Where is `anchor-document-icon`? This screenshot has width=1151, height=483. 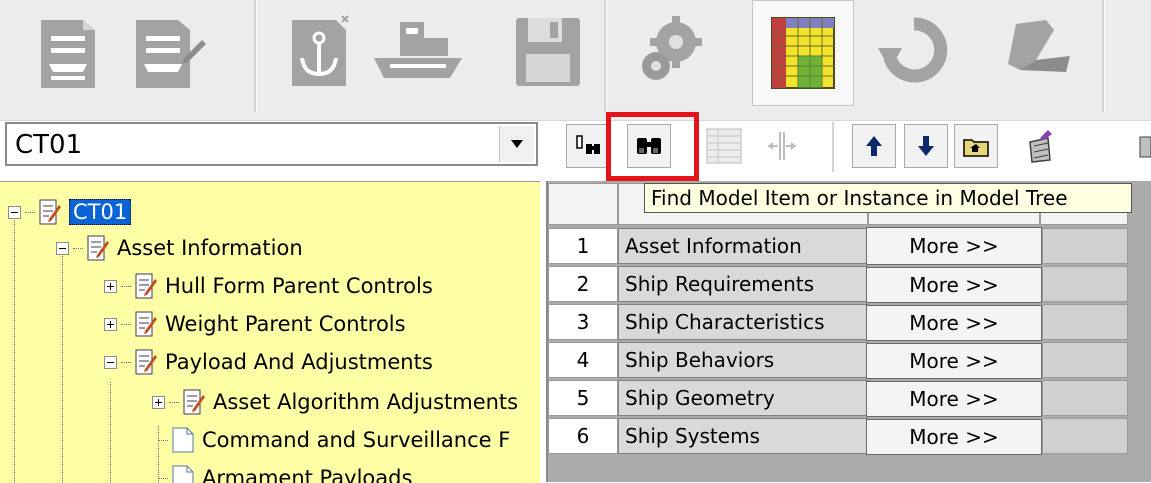 anchor-document-icon is located at coordinates (320, 50).